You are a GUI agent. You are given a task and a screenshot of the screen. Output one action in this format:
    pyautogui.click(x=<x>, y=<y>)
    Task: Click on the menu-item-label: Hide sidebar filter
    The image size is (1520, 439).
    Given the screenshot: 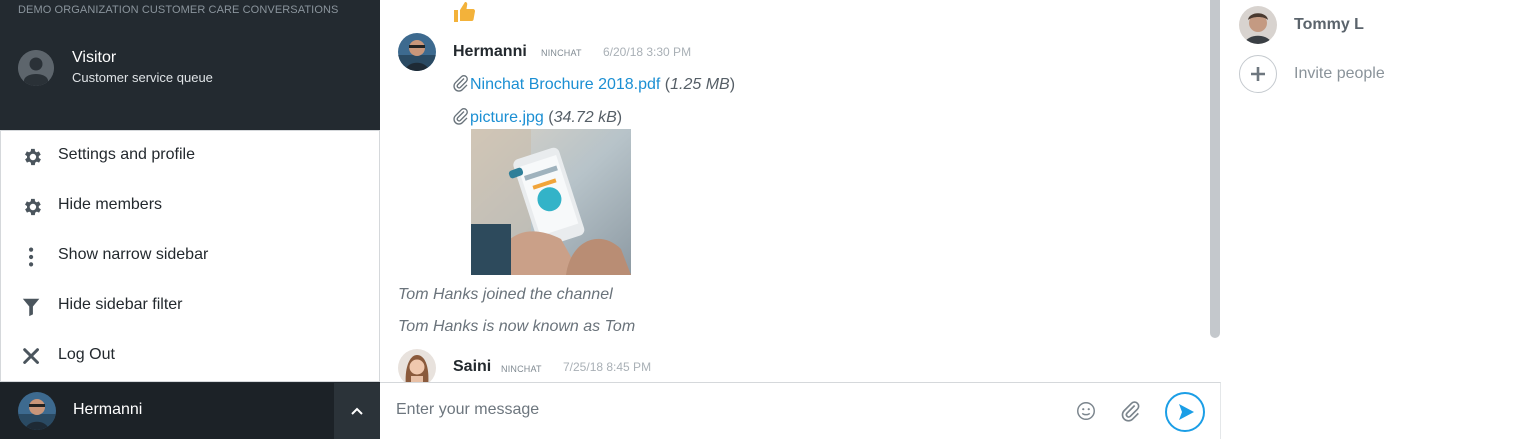 What is the action you would take?
    pyautogui.click(x=120, y=304)
    